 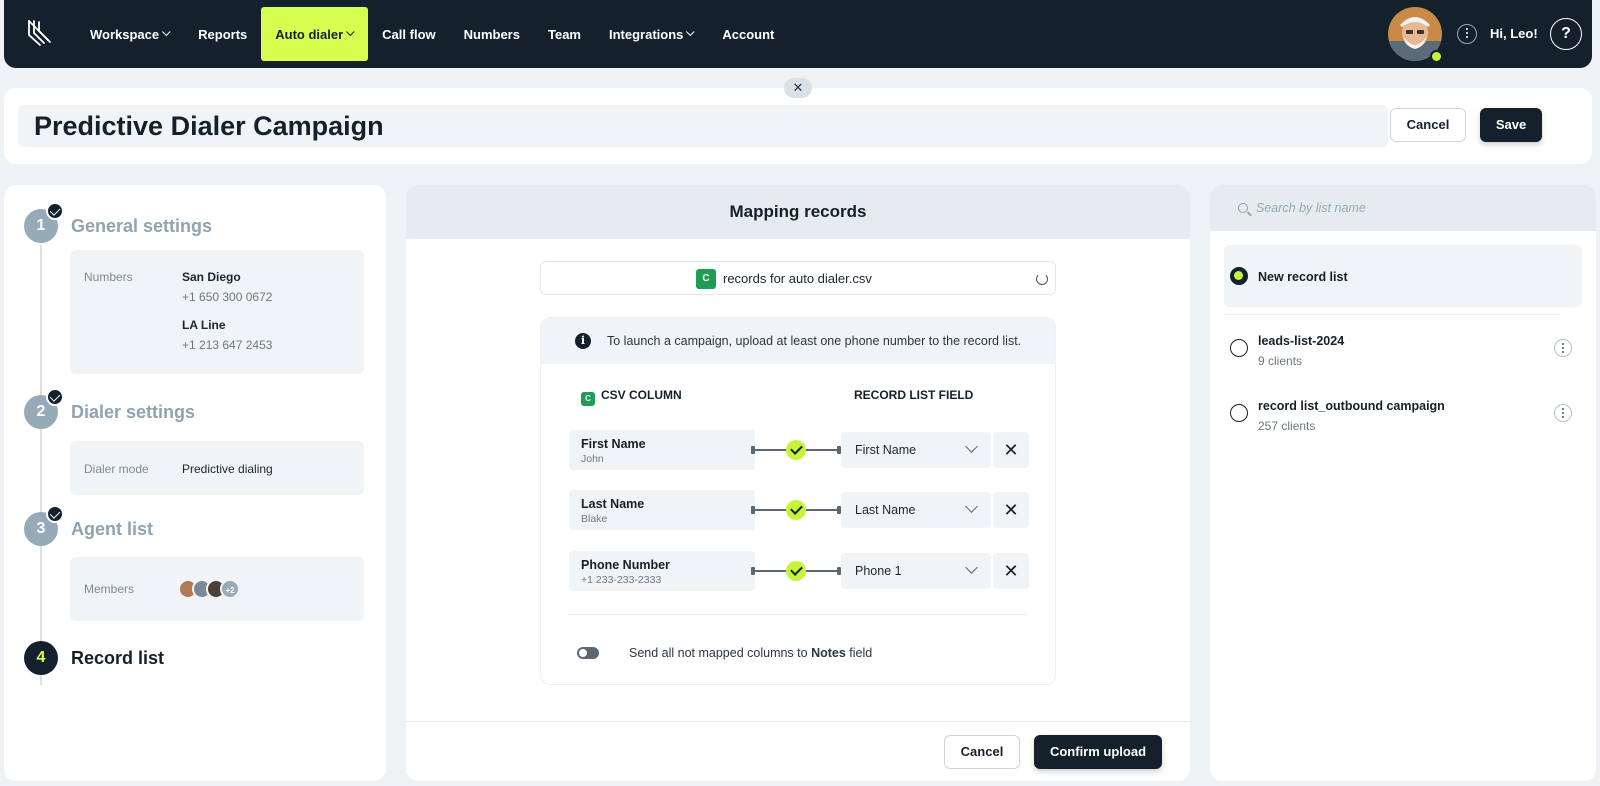 What do you see at coordinates (798, 212) in the screenshot?
I see `mapping-title: Mapping records` at bounding box center [798, 212].